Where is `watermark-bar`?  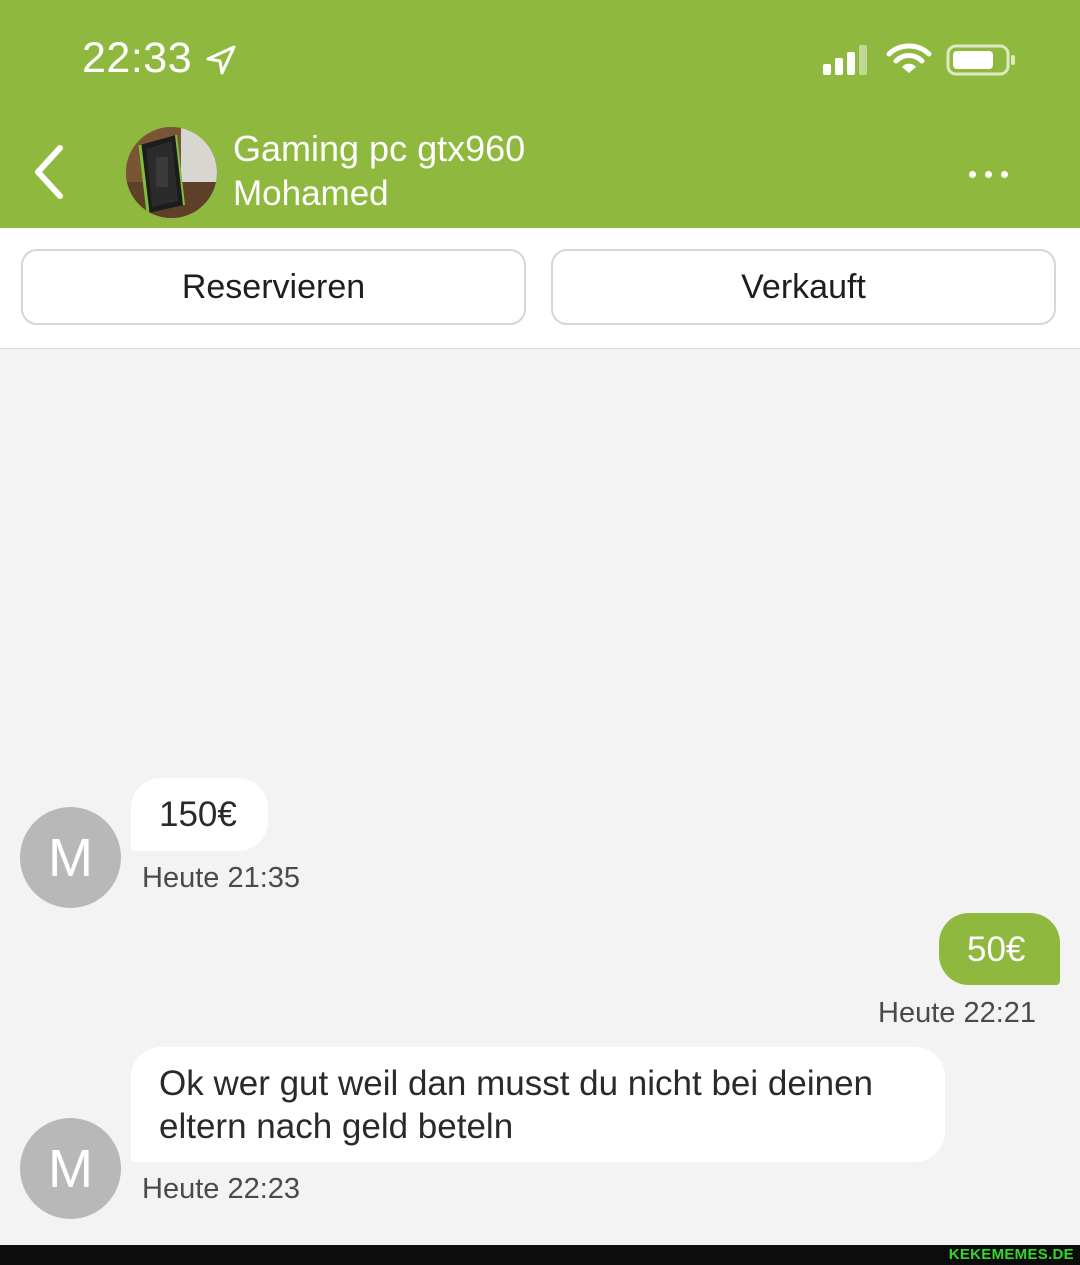
watermark-bar is located at coordinates (540, 1255).